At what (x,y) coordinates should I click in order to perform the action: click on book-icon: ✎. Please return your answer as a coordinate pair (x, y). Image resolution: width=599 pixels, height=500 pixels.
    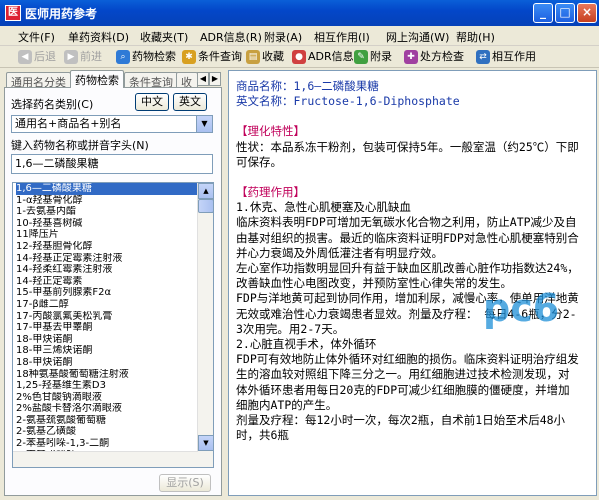
    Looking at the image, I should click on (361, 57).